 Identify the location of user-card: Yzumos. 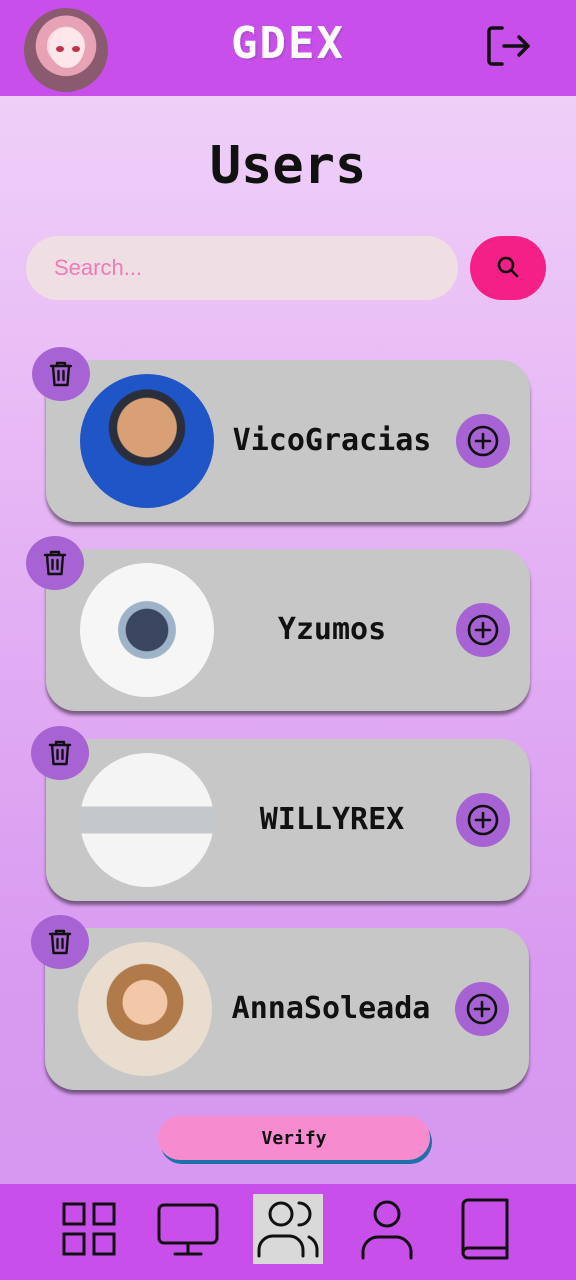
(288, 630).